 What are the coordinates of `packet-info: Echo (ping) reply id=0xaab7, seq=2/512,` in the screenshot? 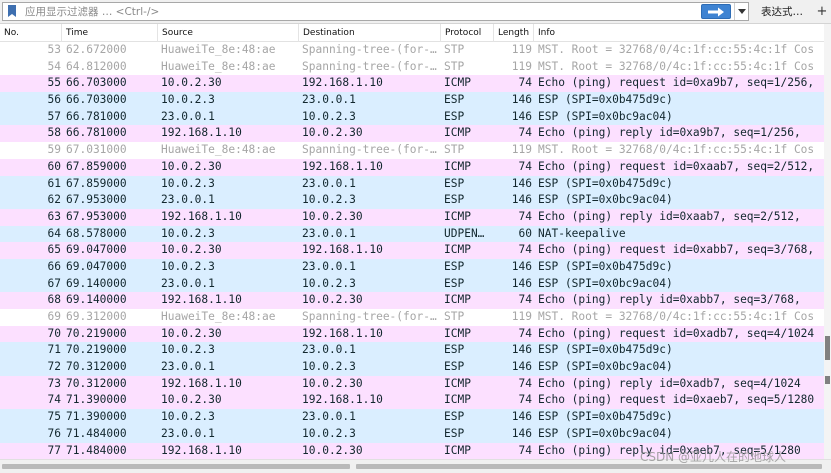 It's located at (669, 216).